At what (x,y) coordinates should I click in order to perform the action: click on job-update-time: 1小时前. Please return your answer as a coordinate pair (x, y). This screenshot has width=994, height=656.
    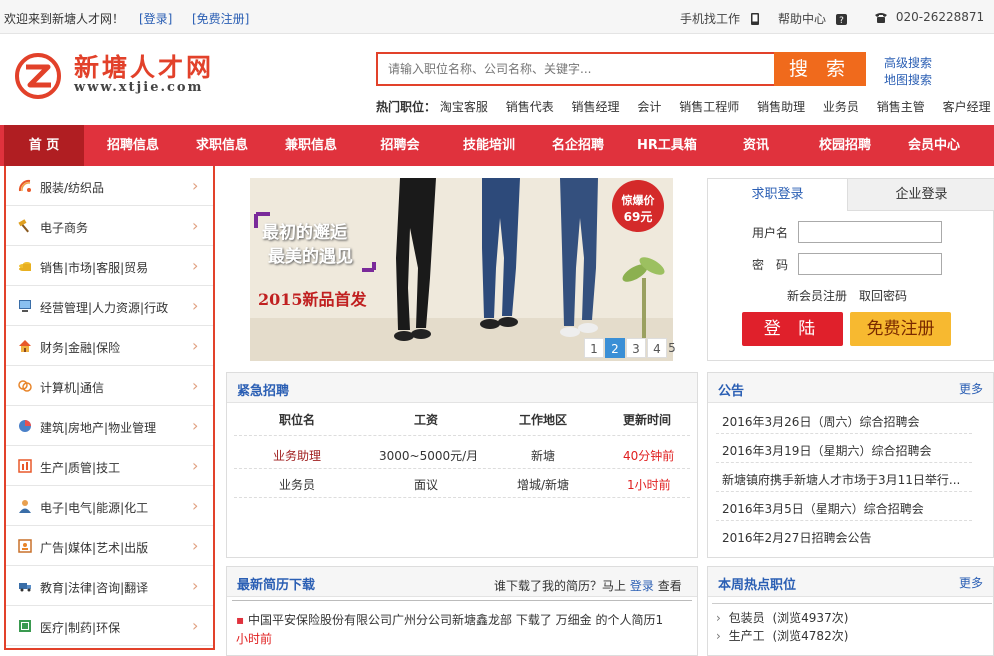
    Looking at the image, I should click on (649, 485).